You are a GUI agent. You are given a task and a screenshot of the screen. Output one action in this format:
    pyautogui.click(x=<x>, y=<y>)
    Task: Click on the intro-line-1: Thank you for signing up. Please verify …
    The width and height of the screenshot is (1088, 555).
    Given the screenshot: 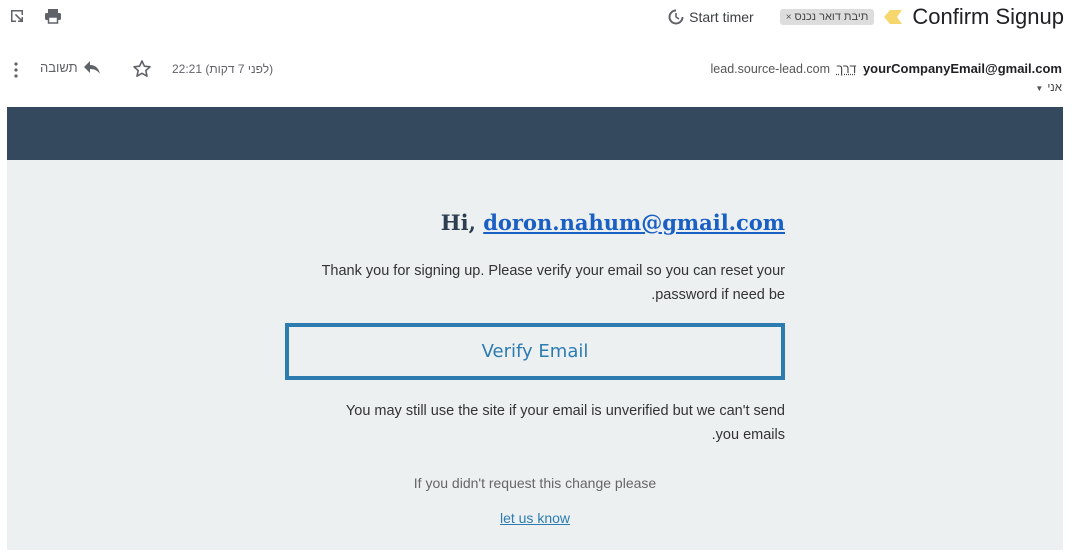 What is the action you would take?
    pyautogui.click(x=553, y=271)
    